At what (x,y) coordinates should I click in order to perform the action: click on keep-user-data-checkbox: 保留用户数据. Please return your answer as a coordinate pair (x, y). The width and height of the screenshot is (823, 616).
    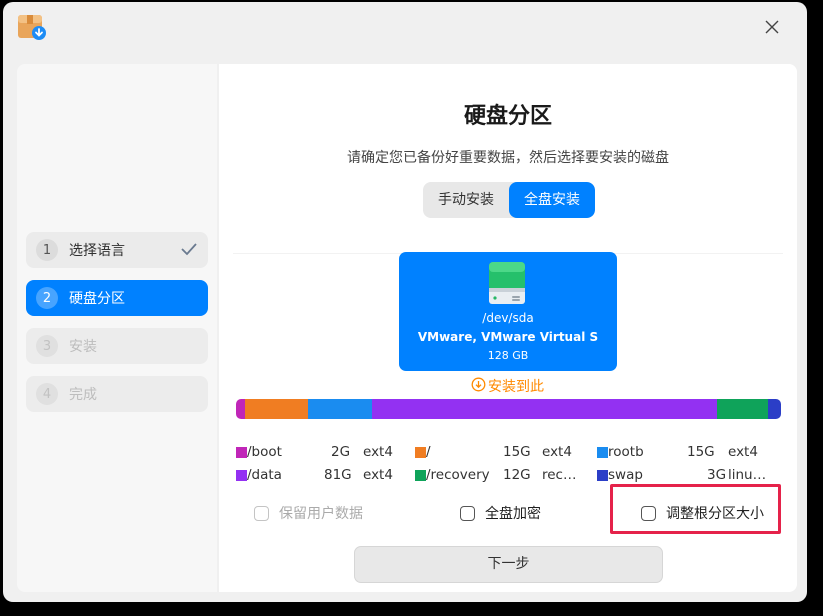
    Looking at the image, I should click on (308, 513).